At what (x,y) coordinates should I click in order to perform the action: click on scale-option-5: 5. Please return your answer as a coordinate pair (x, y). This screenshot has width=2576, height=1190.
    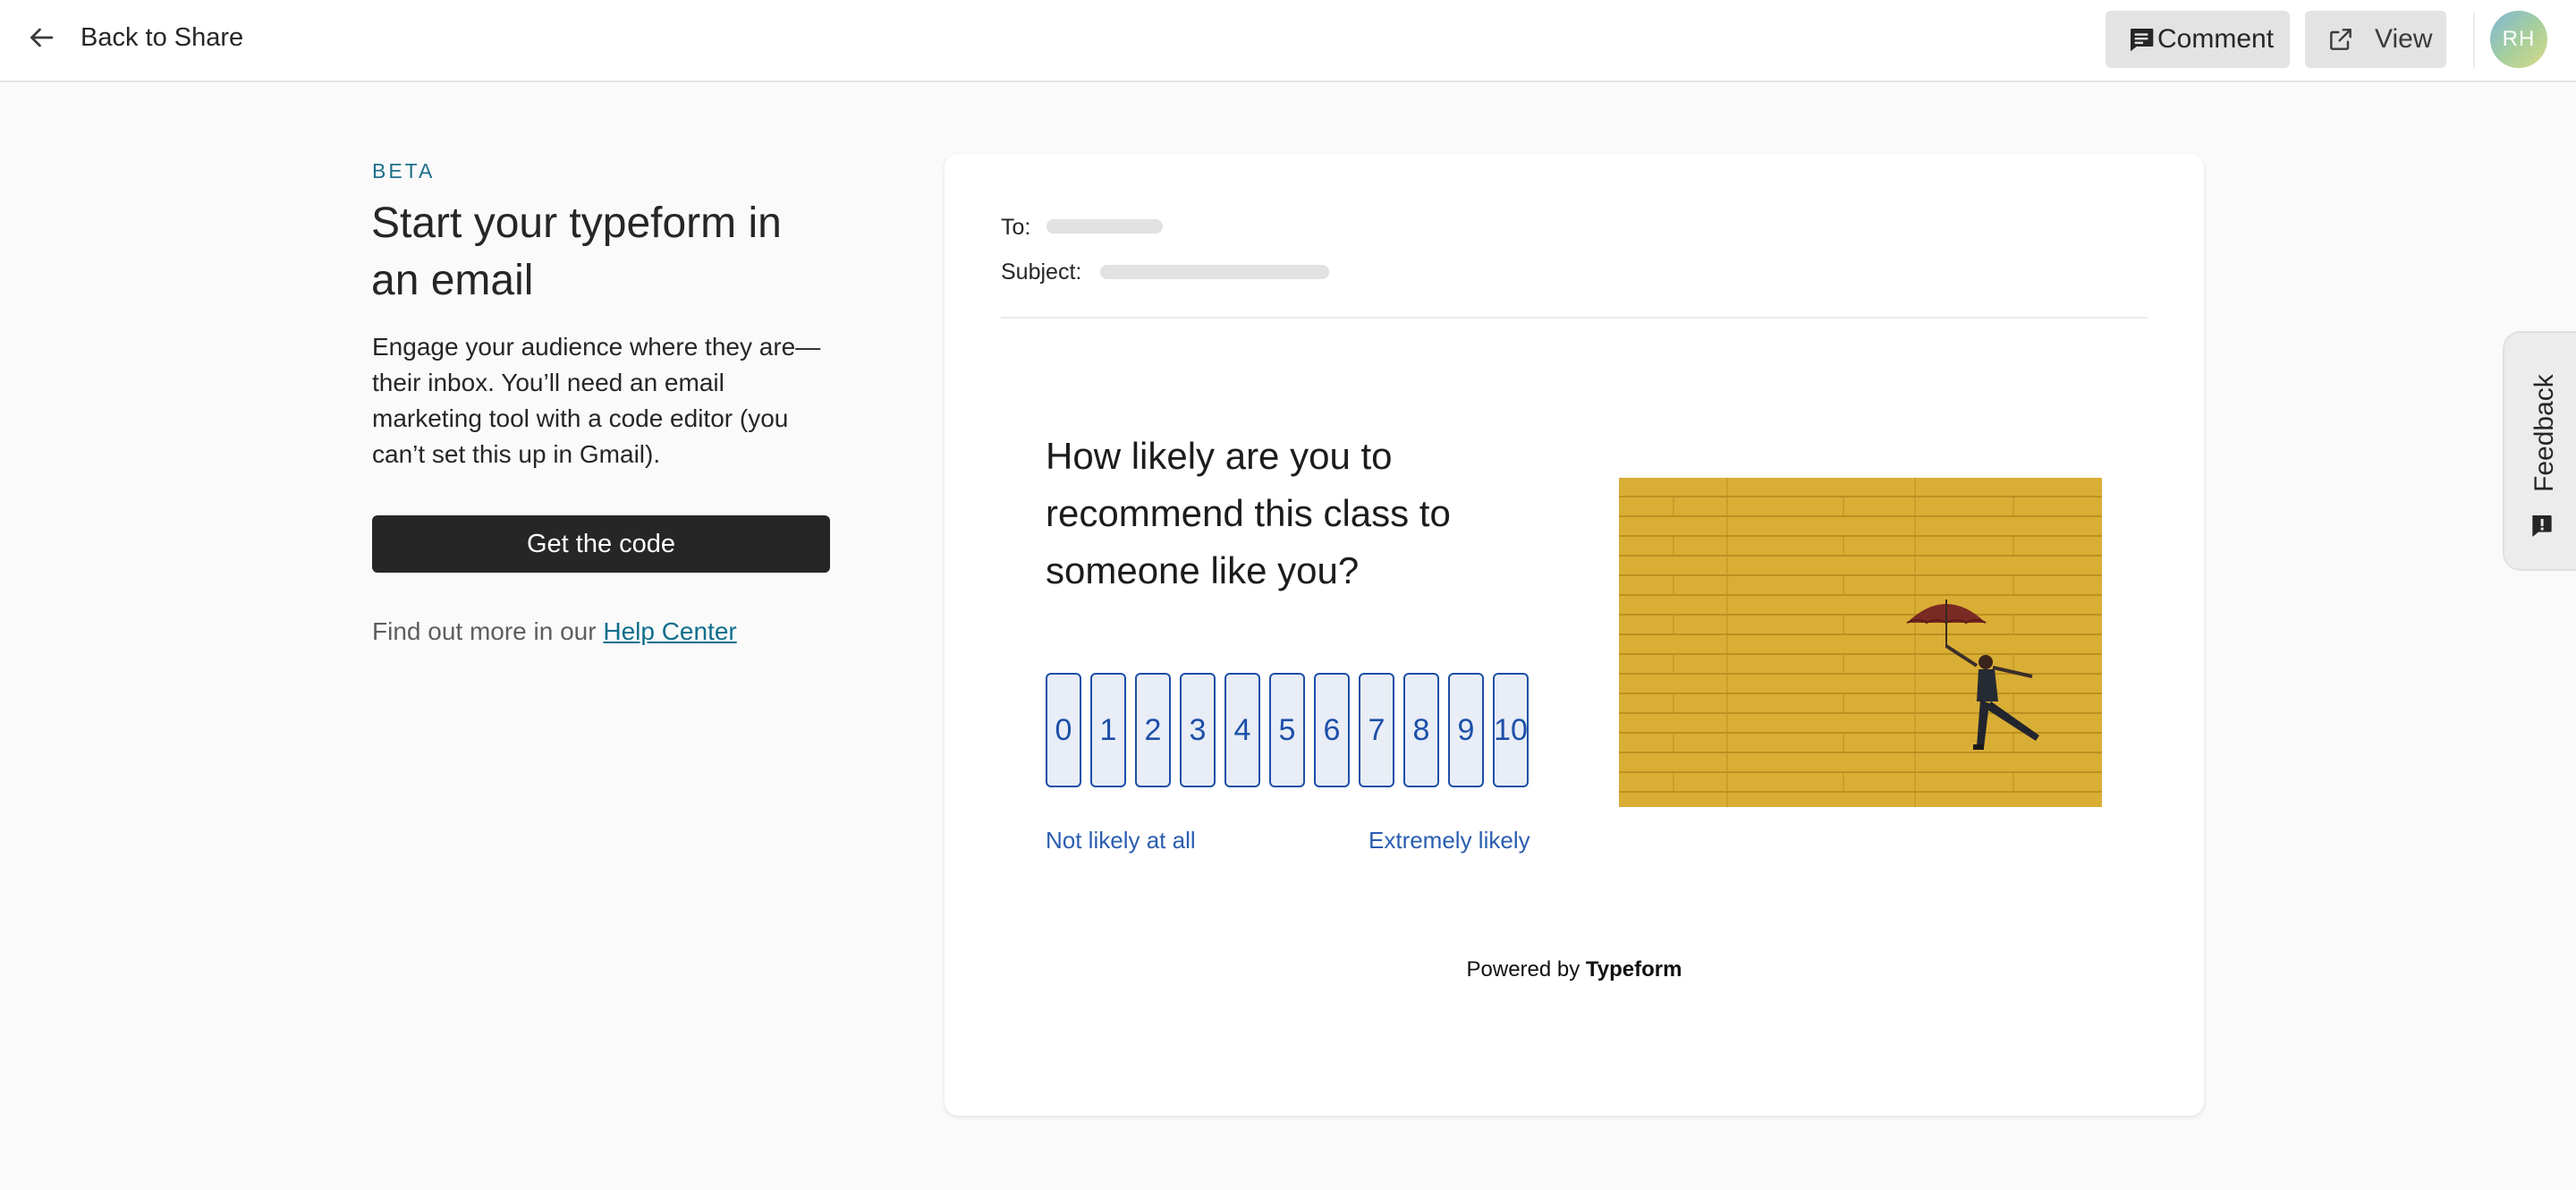
    Looking at the image, I should click on (1287, 730).